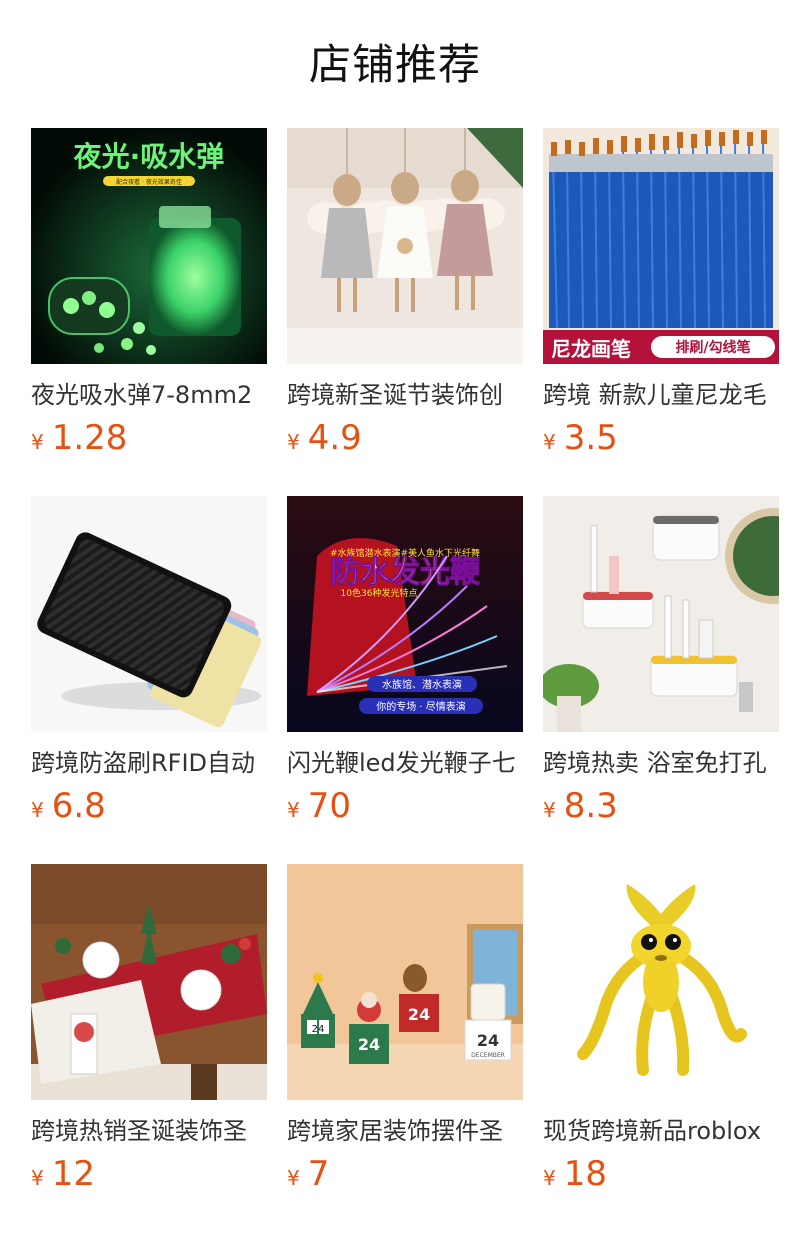 This screenshot has width=790, height=1234. Describe the element at coordinates (422, 684) in the screenshot. I see `svg-text: 水族馆、潜水表演` at that location.